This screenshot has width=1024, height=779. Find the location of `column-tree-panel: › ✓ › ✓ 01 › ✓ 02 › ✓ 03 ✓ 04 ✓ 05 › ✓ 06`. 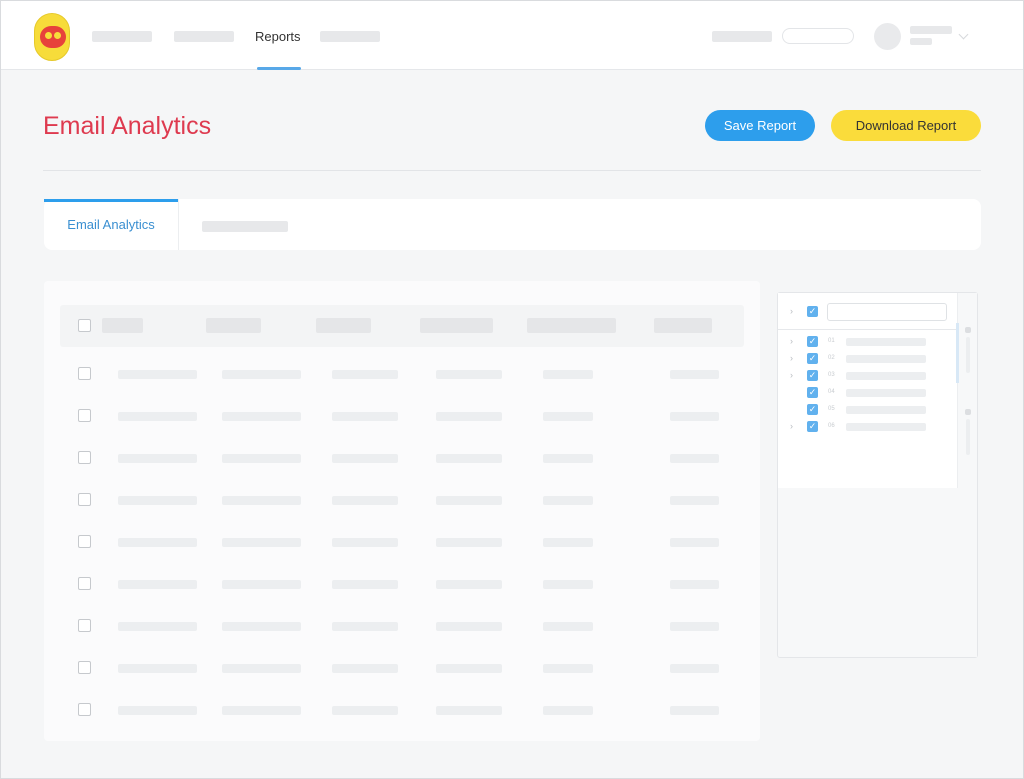

column-tree-panel: › ✓ › ✓ 01 › ✓ 02 › ✓ 03 ✓ 04 ✓ 05 › ✓ 06 is located at coordinates (877, 475).